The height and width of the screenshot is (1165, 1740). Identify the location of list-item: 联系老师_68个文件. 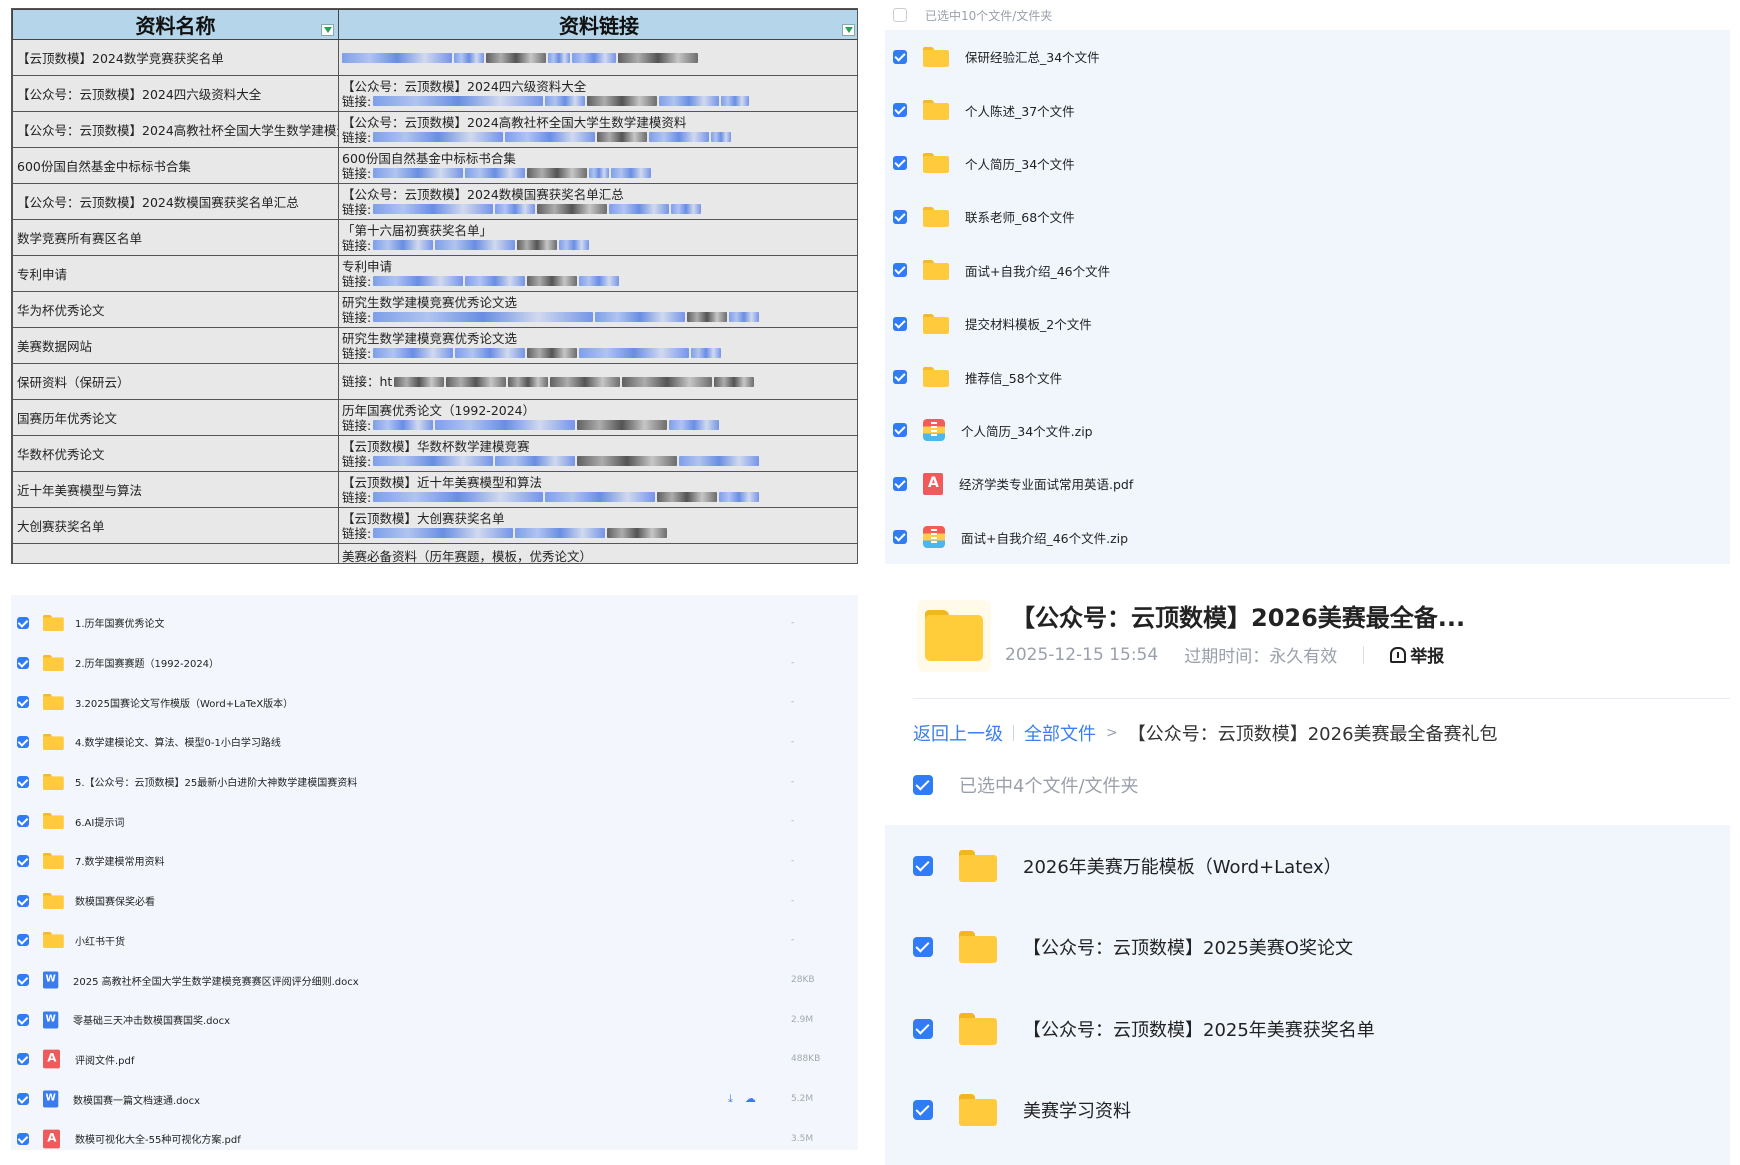
(1307, 216).